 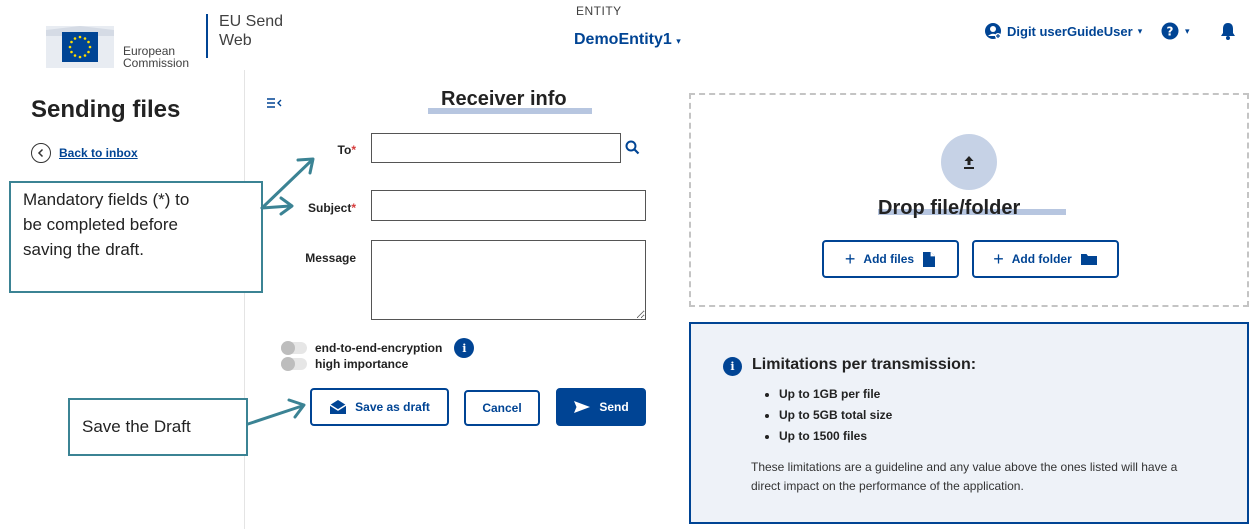 I want to click on add-files-button: + Add files, so click(x=890, y=259).